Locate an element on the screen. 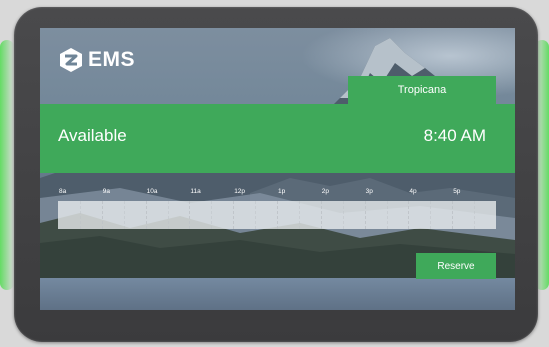  reserve-button: Reserve is located at coordinates (456, 266).